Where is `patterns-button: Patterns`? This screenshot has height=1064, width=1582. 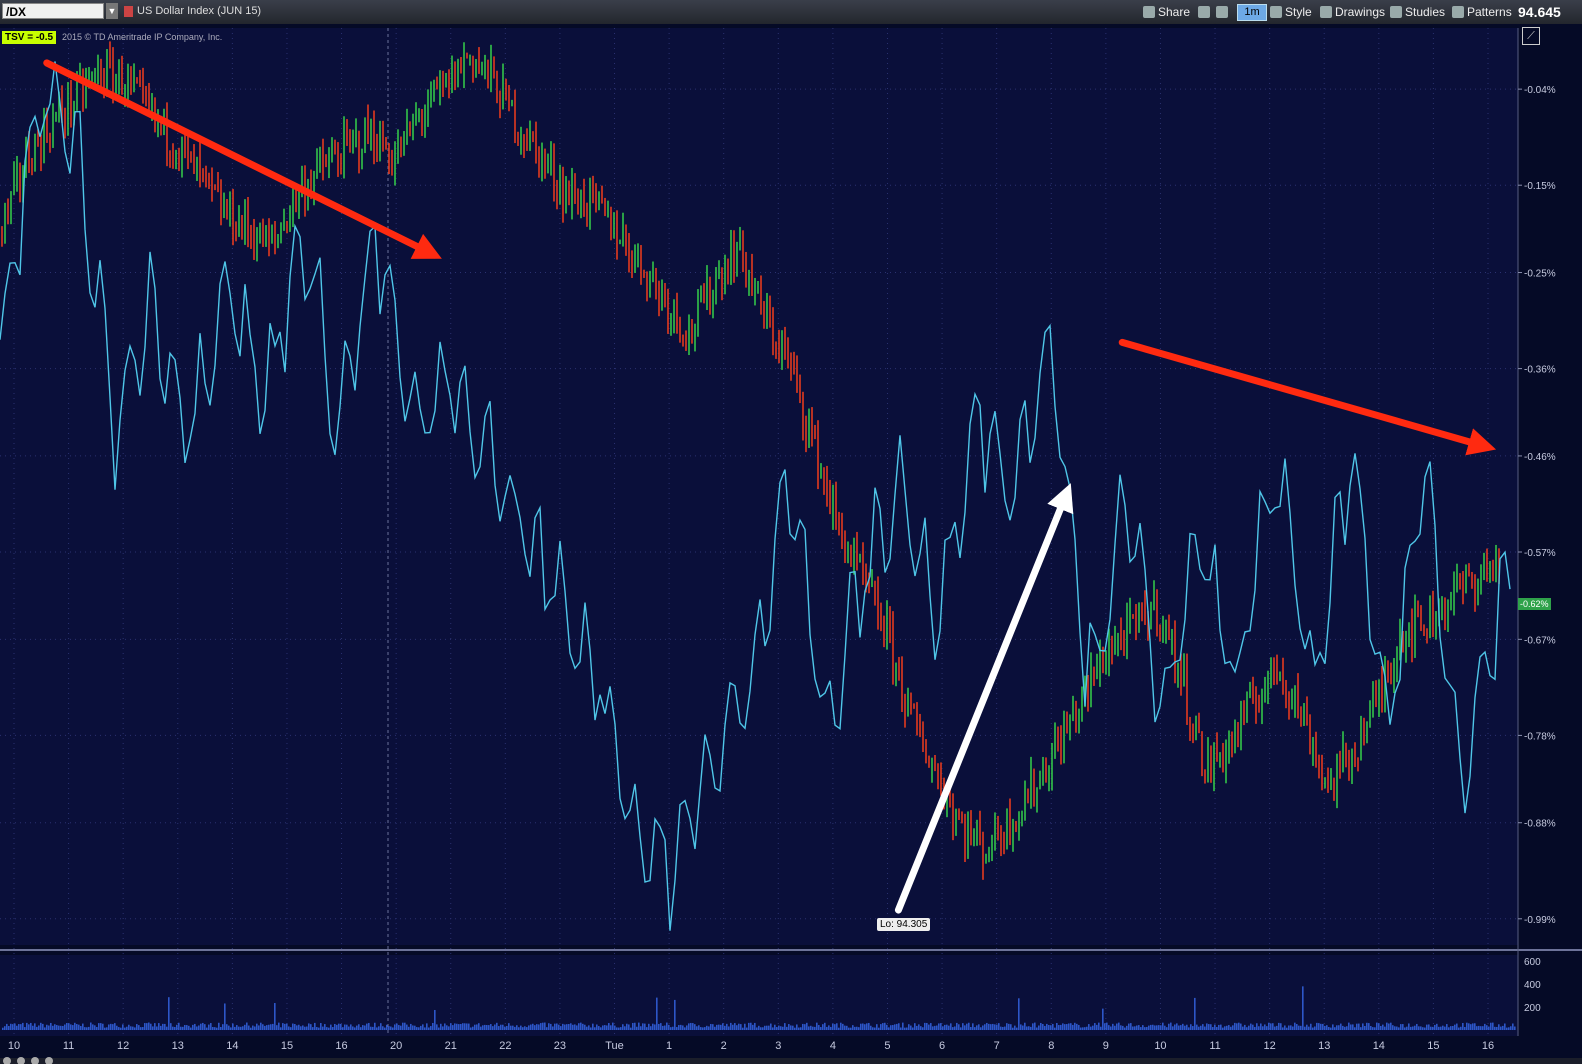
patterns-button: Patterns is located at coordinates (1482, 12).